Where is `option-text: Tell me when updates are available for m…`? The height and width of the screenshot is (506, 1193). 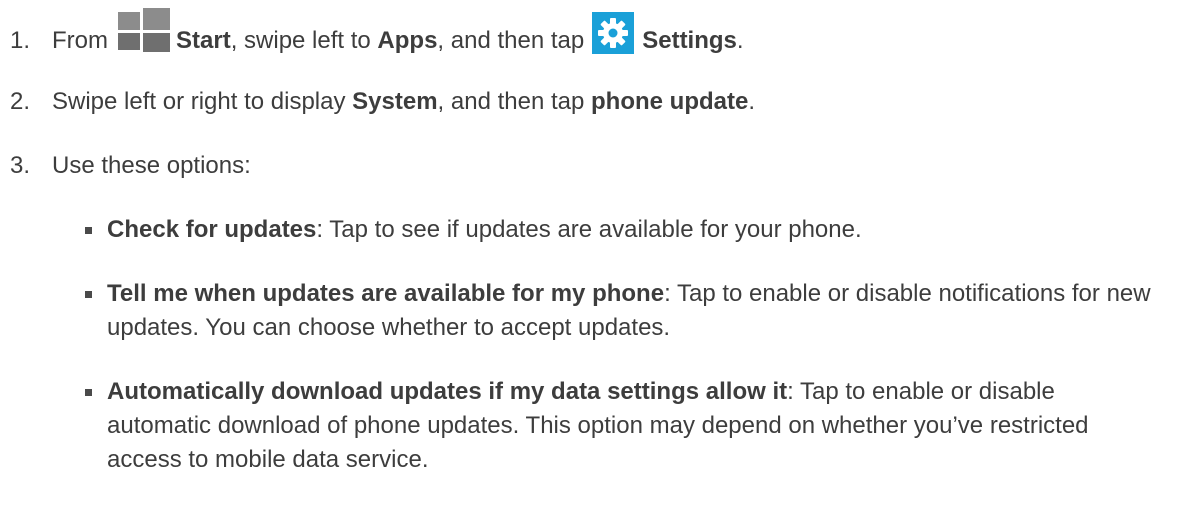 option-text: Tell me when updates are available for m… is located at coordinates (636, 311).